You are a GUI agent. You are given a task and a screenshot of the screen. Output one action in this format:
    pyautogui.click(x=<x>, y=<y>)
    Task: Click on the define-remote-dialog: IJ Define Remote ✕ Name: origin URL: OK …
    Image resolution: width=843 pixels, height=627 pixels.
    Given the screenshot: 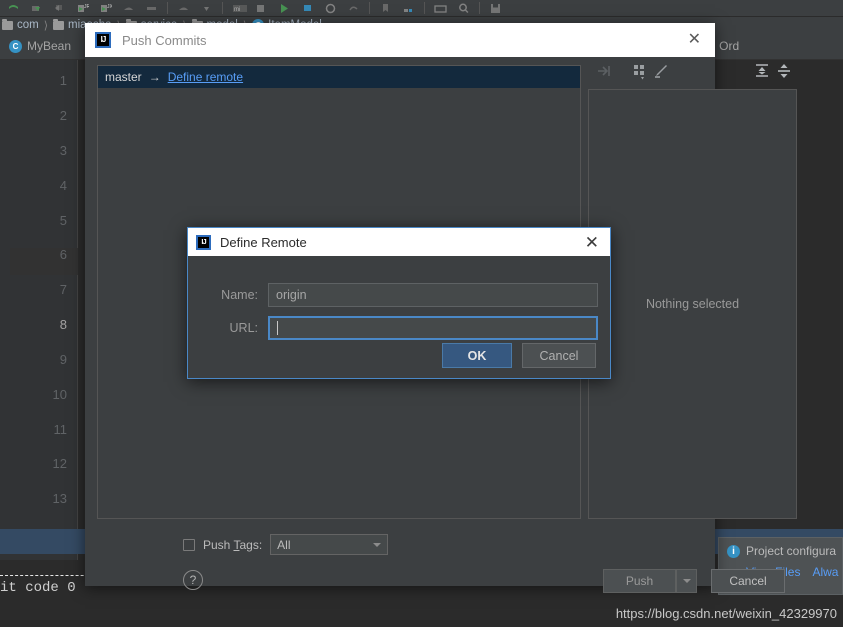 What is the action you would take?
    pyautogui.click(x=399, y=303)
    